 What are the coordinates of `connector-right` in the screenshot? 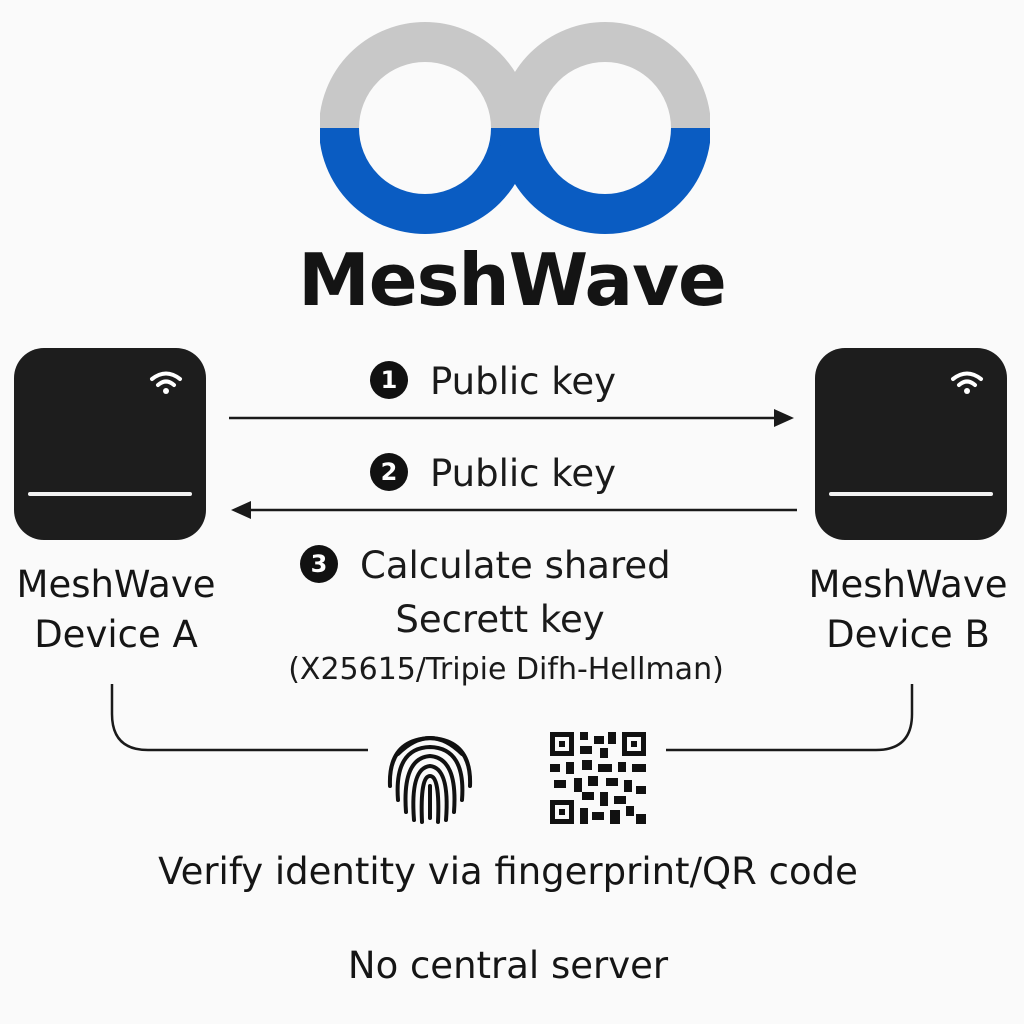 It's located at (790, 718).